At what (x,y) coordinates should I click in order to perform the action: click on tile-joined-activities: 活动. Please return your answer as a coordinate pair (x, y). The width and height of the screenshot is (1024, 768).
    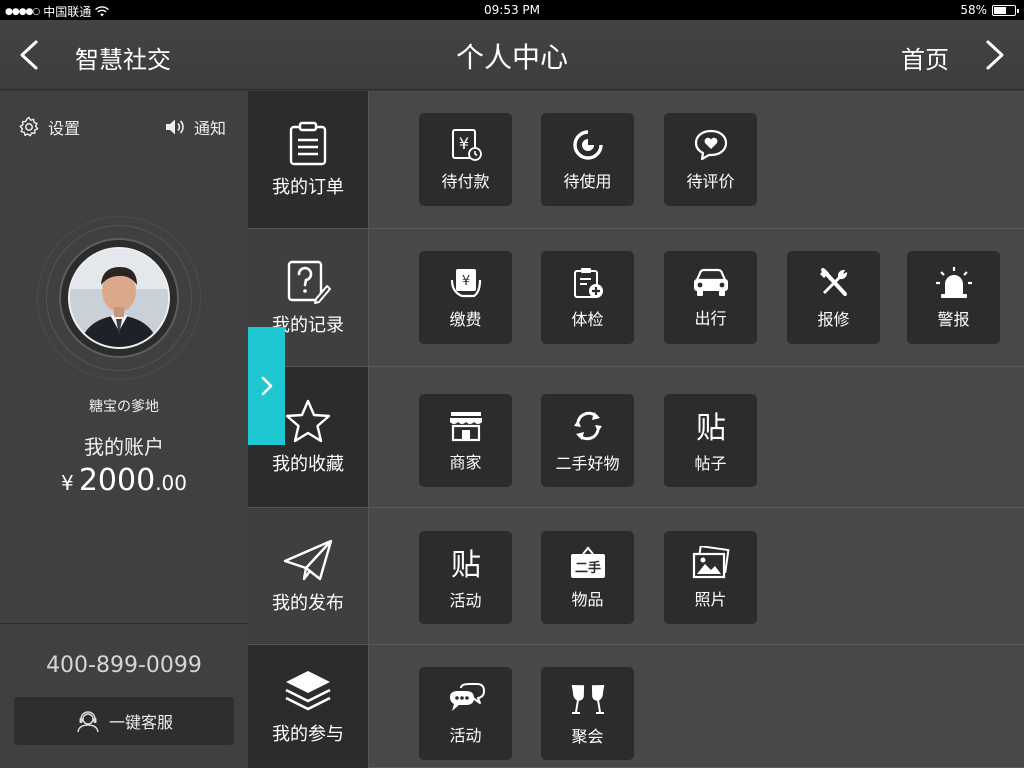
    Looking at the image, I should click on (465, 713).